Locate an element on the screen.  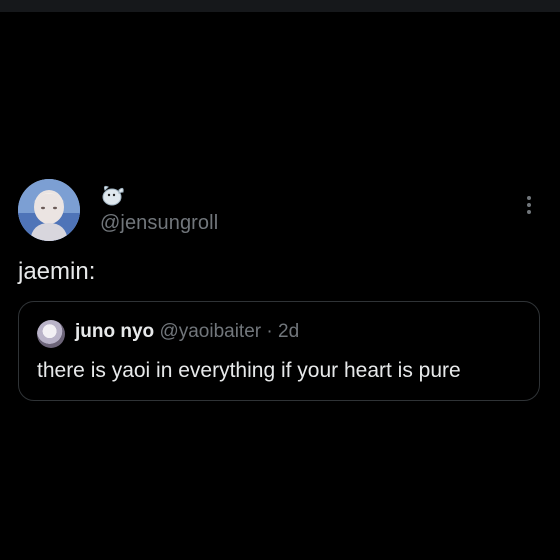
quoted-tweet-time: 2d is located at coordinates (288, 331).